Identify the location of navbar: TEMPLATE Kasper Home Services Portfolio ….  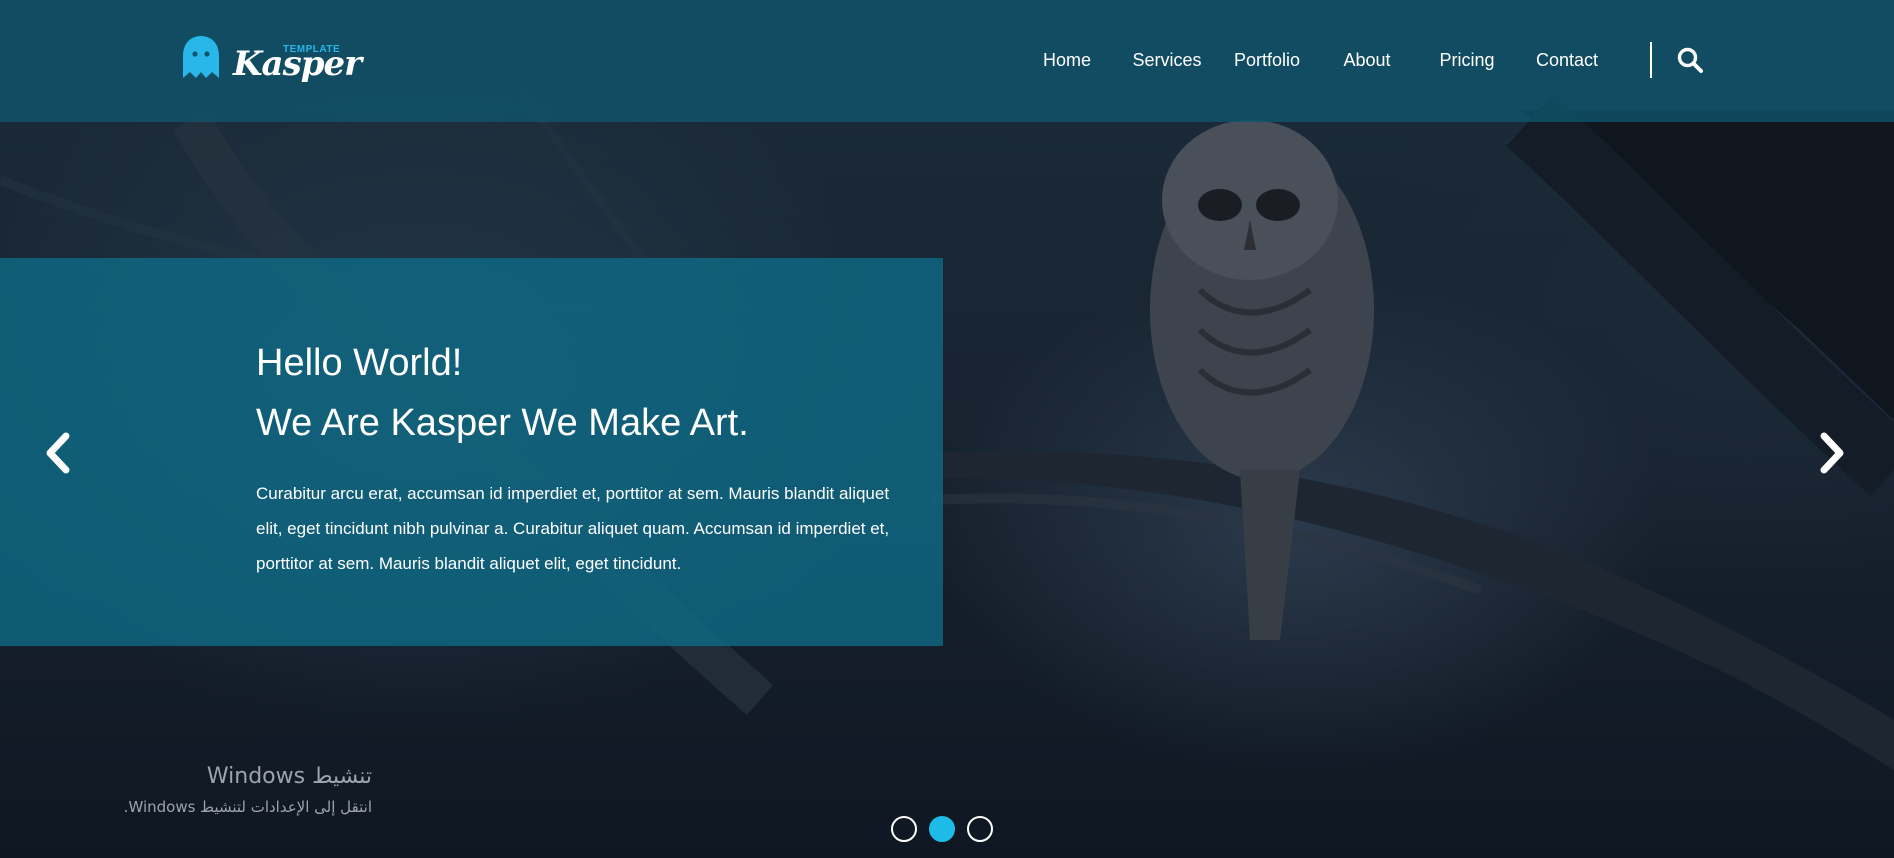
(947, 61).